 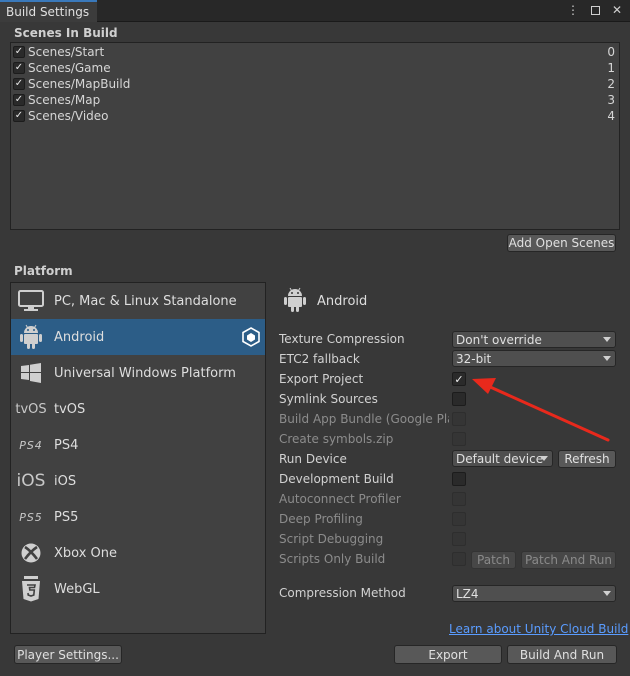 I want to click on windows-icon, so click(x=31, y=373).